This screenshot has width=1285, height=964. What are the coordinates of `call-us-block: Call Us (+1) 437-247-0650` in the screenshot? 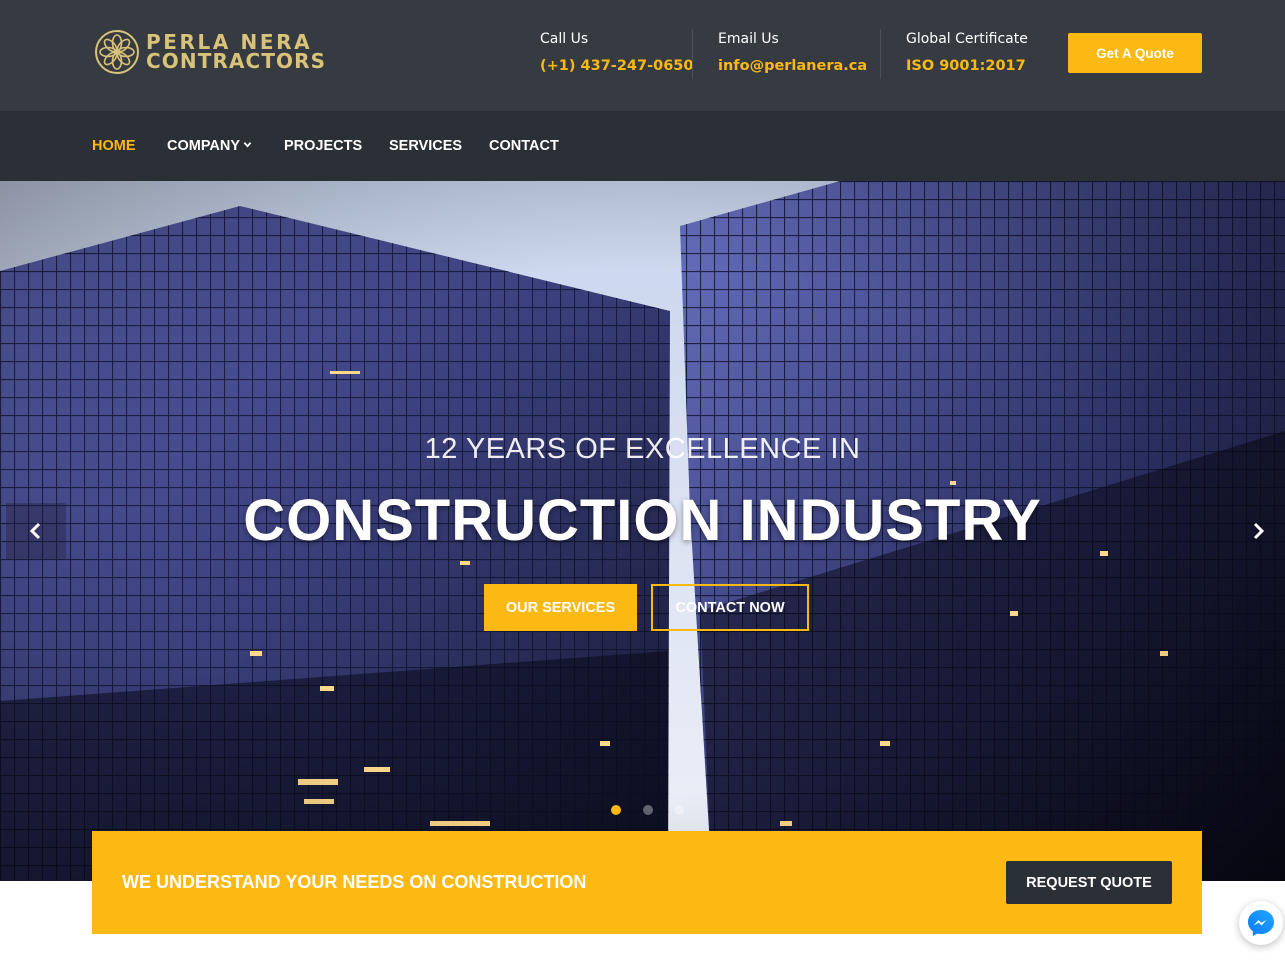 It's located at (616, 52).